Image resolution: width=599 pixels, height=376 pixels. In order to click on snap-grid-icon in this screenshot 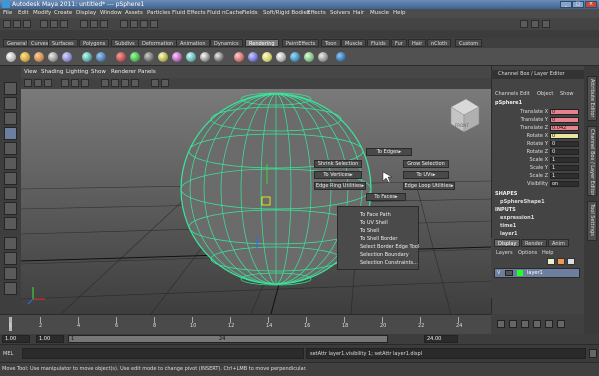, I will do `click(84, 24)`.